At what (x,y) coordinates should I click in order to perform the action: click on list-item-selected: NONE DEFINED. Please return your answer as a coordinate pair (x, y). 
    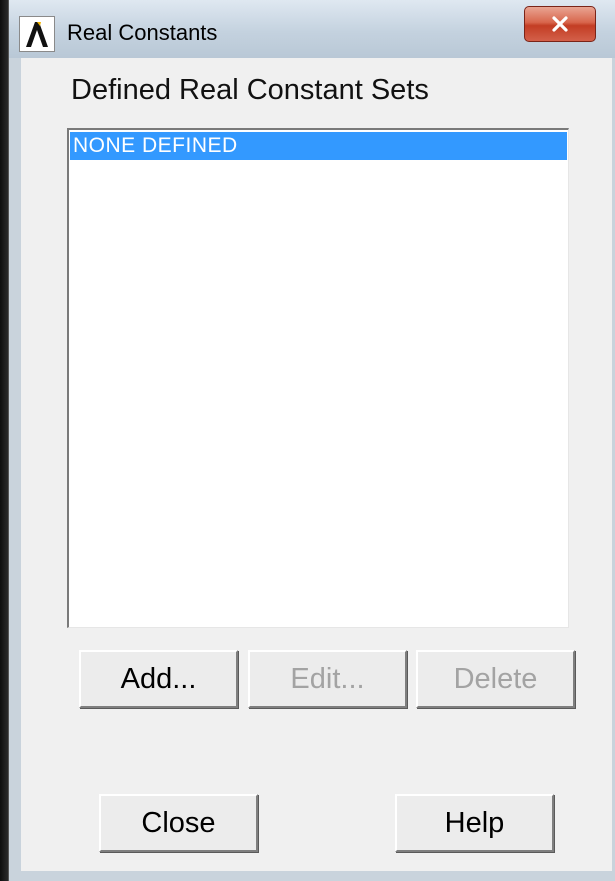
    Looking at the image, I should click on (318, 146).